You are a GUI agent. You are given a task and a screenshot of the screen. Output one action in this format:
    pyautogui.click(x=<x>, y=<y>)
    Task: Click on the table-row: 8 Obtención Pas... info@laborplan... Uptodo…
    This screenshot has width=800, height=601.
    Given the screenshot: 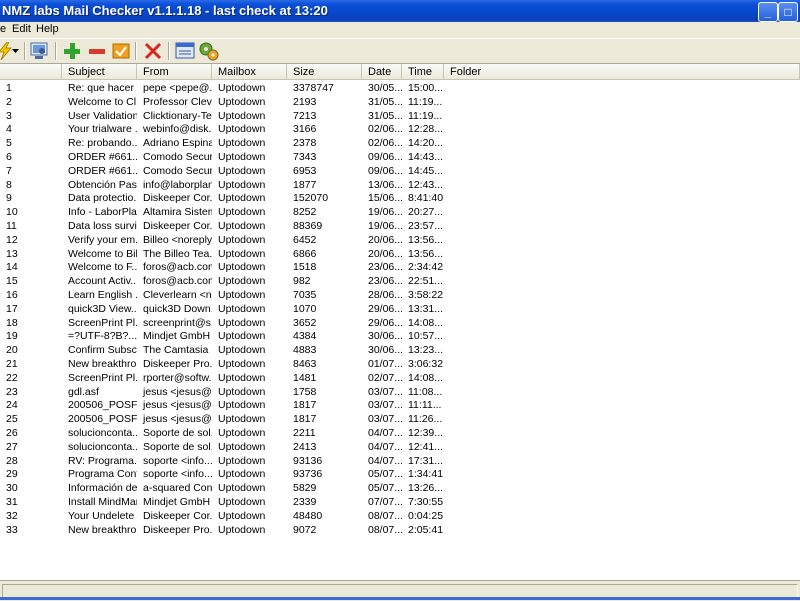 What is the action you would take?
    pyautogui.click(x=400, y=186)
    